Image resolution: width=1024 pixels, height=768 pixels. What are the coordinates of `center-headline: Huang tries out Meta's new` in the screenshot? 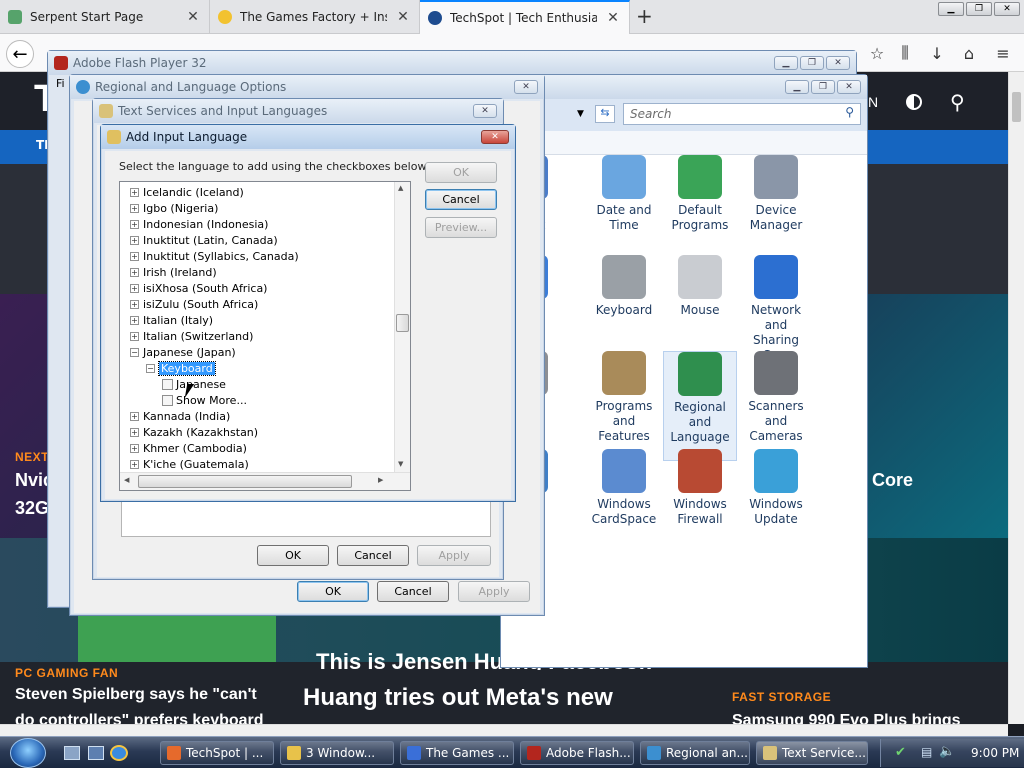 It's located at (458, 698).